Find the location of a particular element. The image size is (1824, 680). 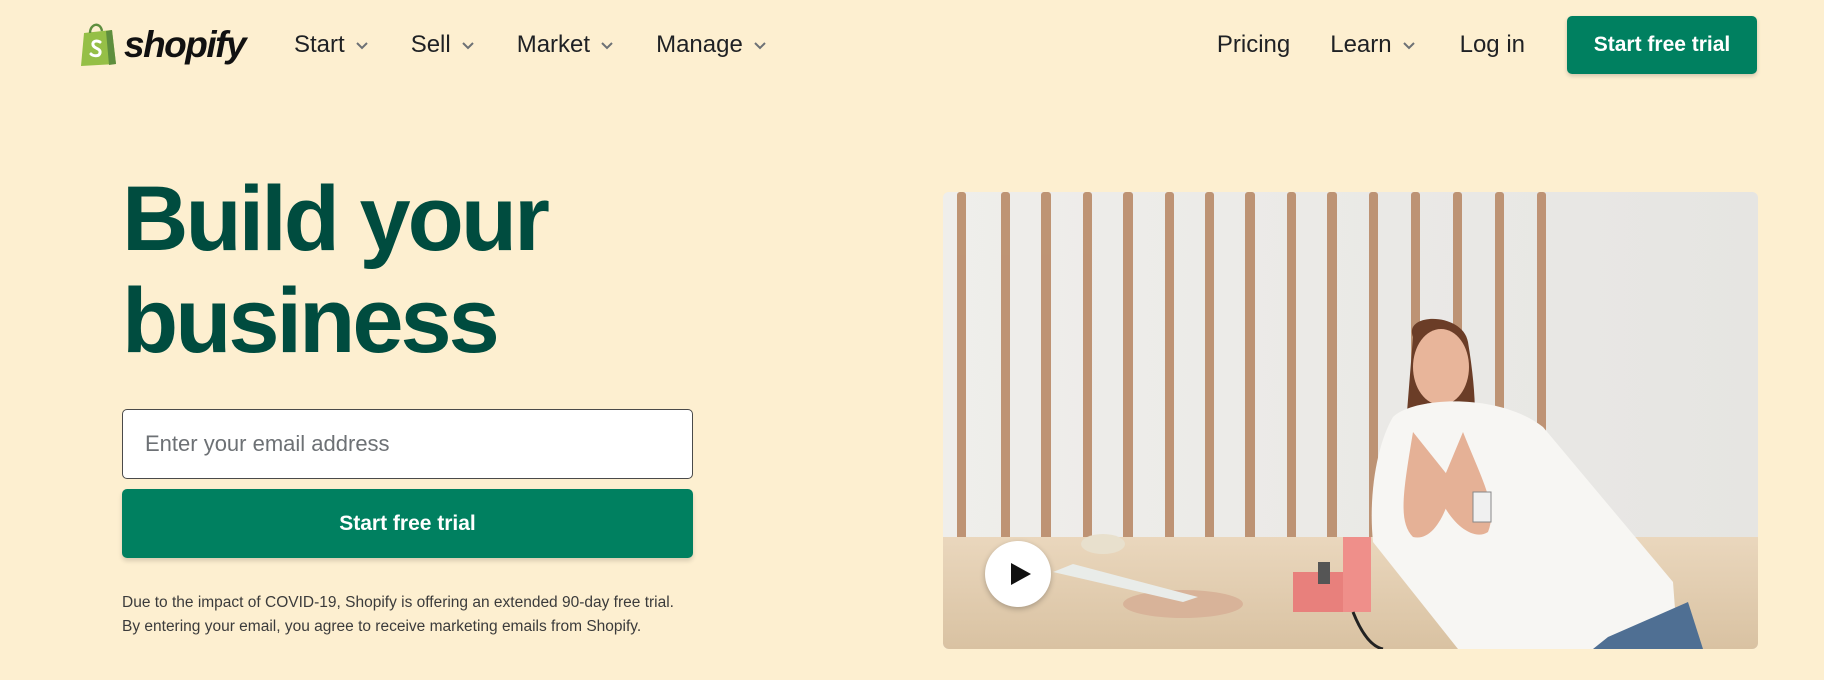

nav-start-label: Start is located at coordinates (319, 44).